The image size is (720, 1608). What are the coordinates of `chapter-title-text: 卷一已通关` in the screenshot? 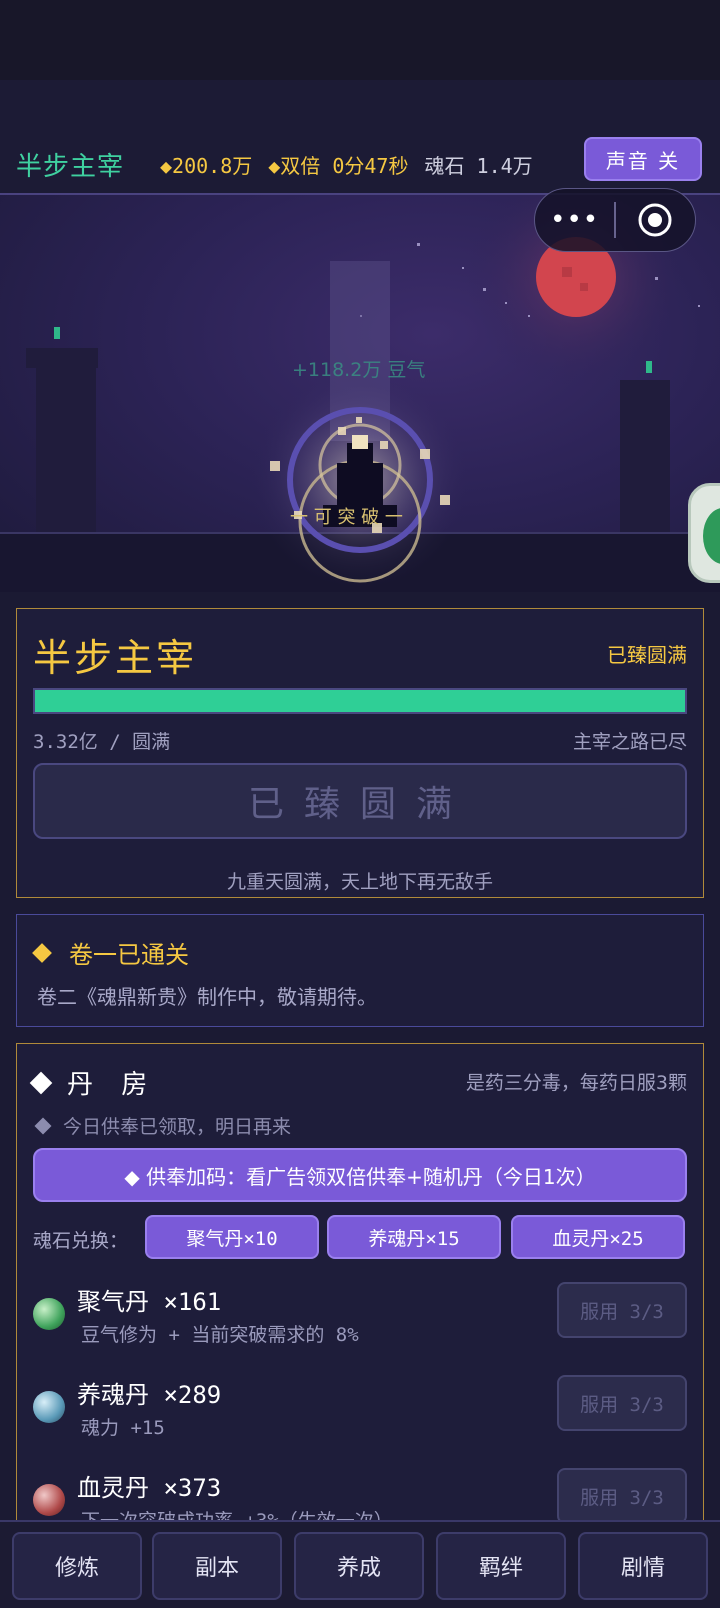 It's located at (129, 955).